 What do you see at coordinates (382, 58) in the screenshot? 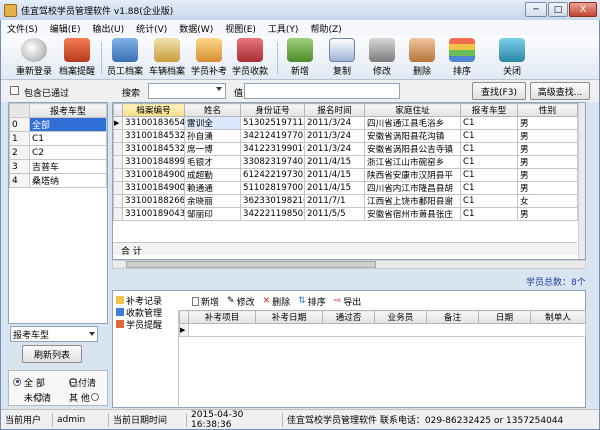
I see `edit-button: 修改` at bounding box center [382, 58].